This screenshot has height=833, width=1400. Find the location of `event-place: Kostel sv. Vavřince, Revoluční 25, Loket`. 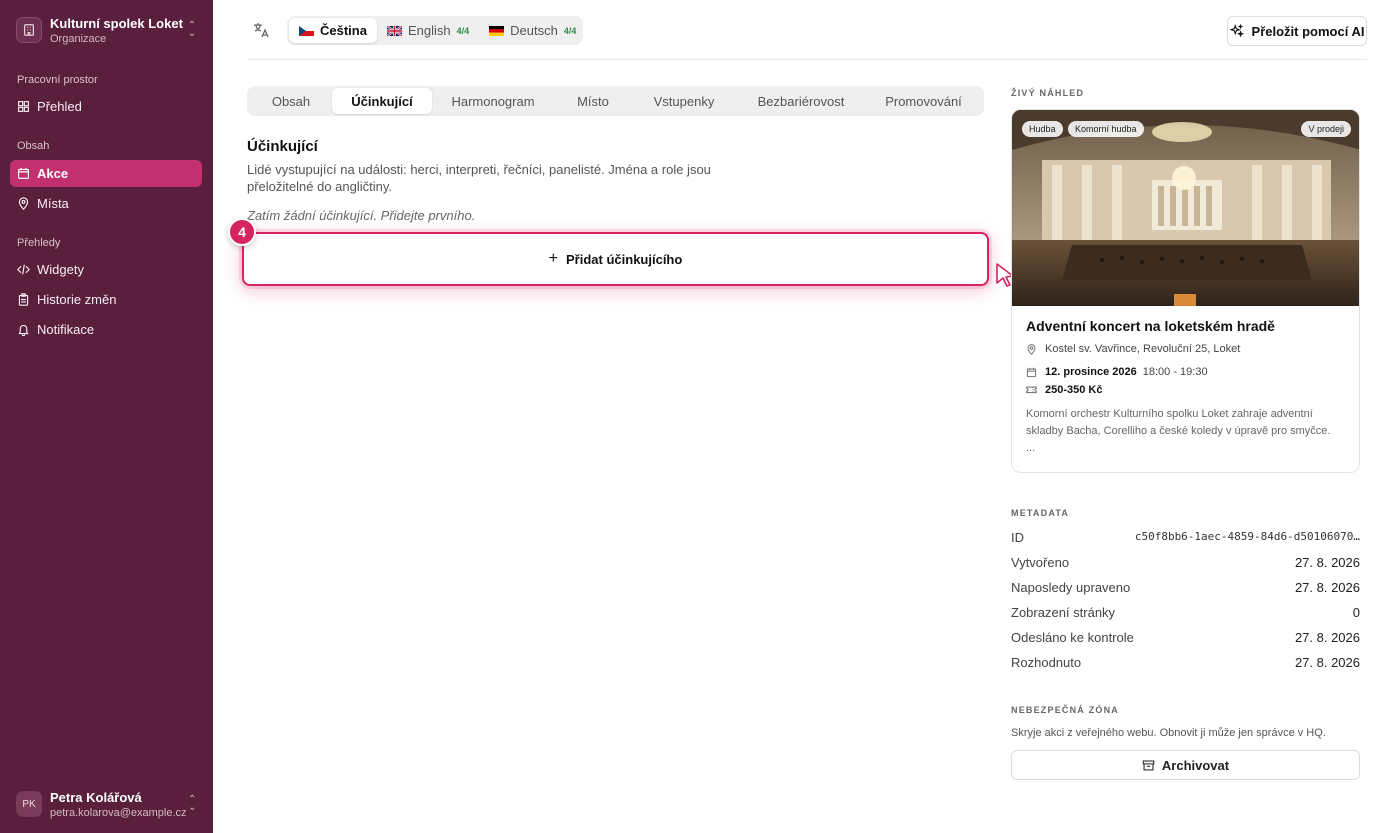

event-place: Kostel sv. Vavřince, Revoluční 25, Loket is located at coordinates (1143, 349).